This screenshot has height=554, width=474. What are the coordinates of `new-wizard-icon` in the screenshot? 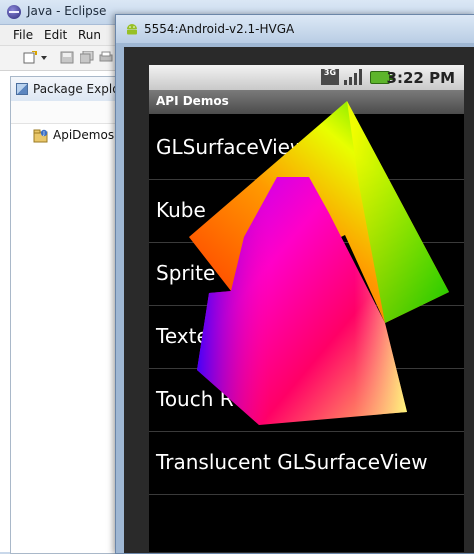 It's located at (30, 57).